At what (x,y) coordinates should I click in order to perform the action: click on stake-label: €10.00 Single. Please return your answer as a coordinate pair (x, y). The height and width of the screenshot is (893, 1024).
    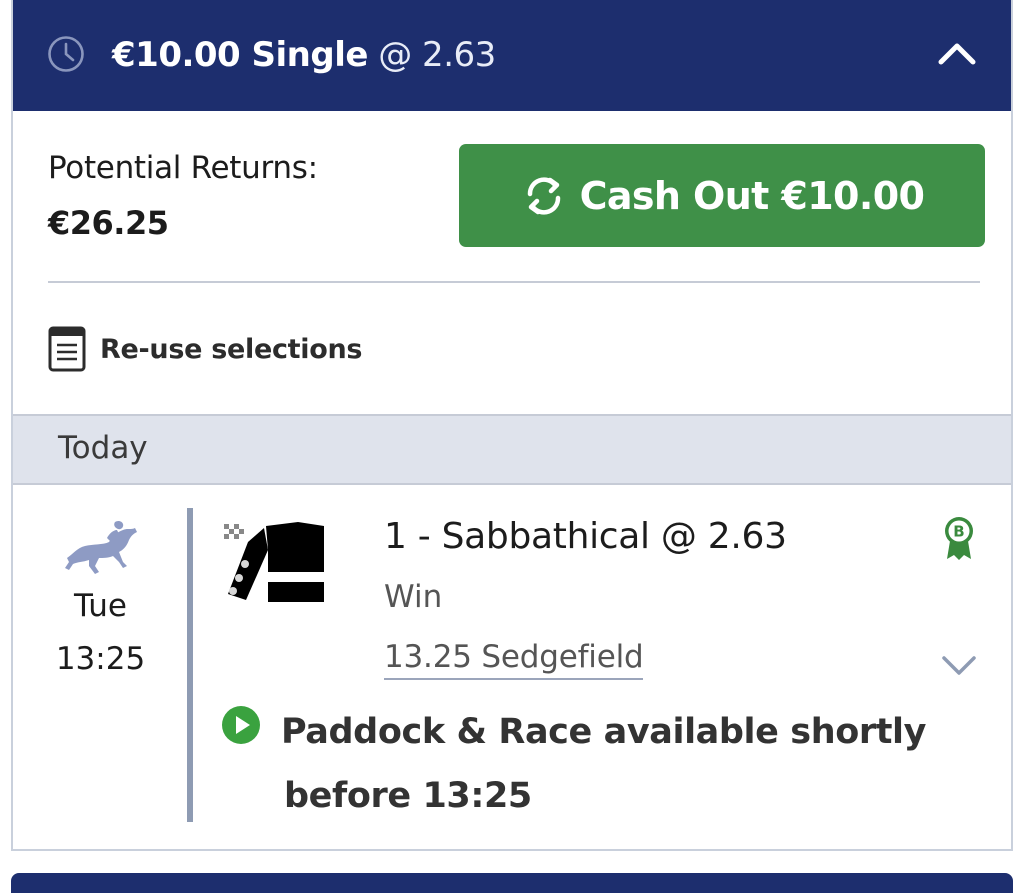
    Looking at the image, I should click on (240, 55).